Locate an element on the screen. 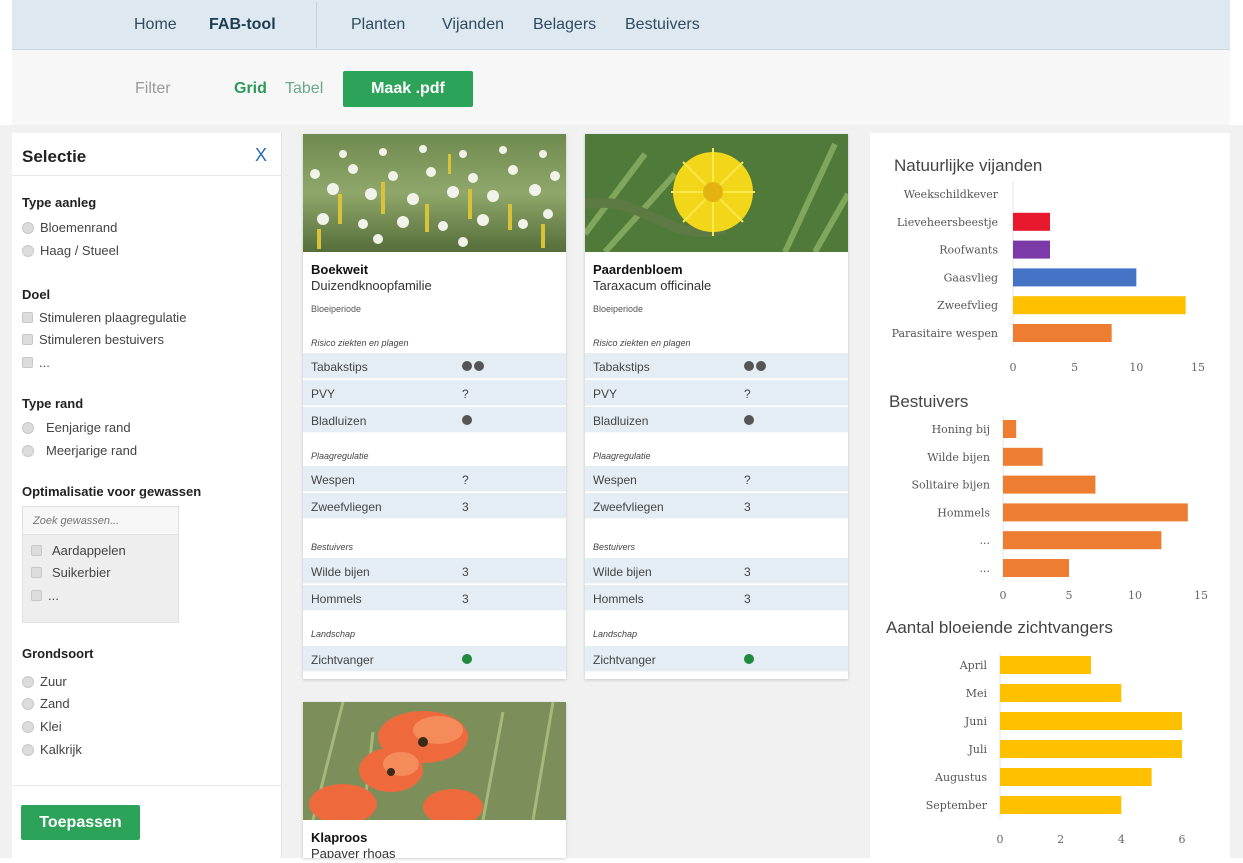 The image size is (1243, 863). section-type-aanleg: Type aanleg is located at coordinates (59, 202).